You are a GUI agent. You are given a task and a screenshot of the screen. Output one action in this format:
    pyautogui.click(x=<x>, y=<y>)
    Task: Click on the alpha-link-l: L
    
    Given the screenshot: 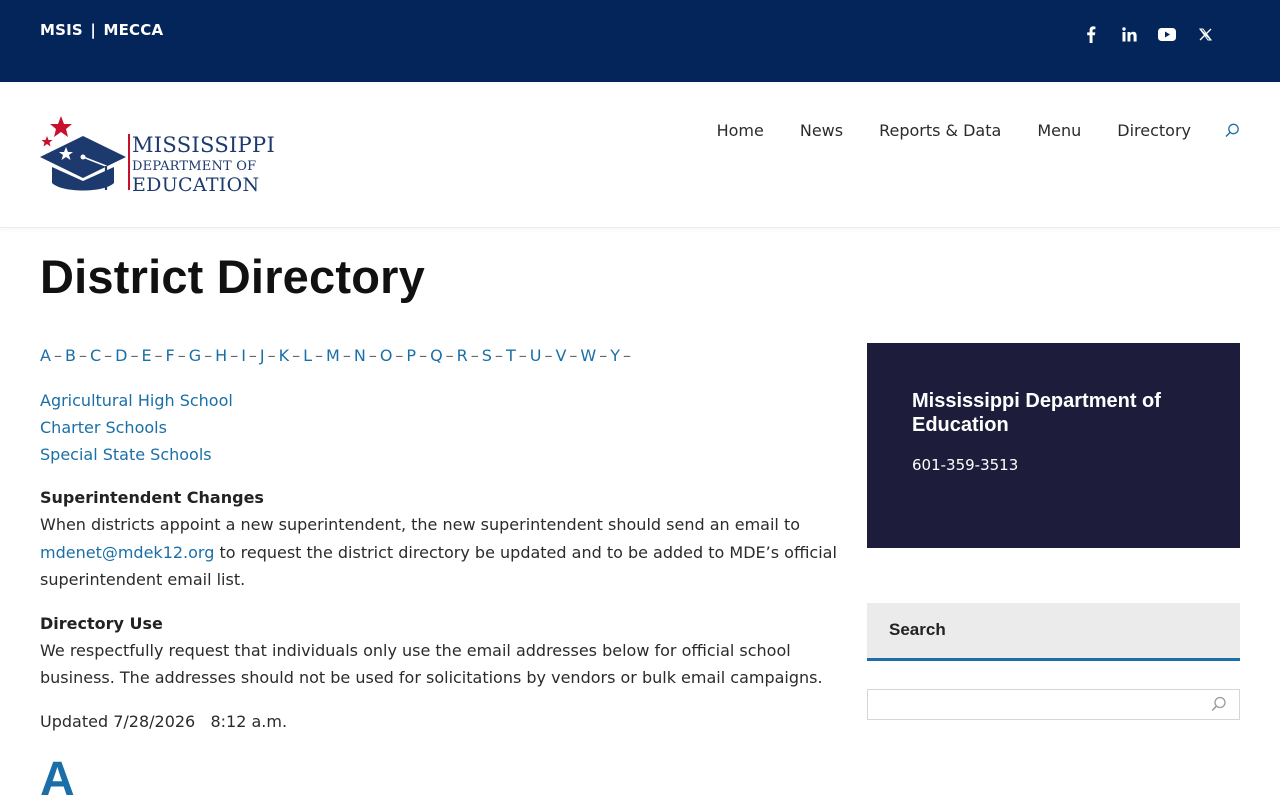 What is the action you would take?
    pyautogui.click(x=307, y=355)
    